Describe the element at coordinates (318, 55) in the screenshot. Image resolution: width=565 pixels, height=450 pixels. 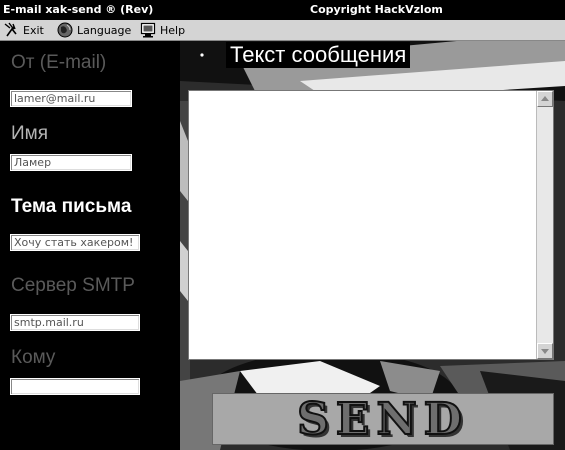
I see `message-title: Текст сообщения` at that location.